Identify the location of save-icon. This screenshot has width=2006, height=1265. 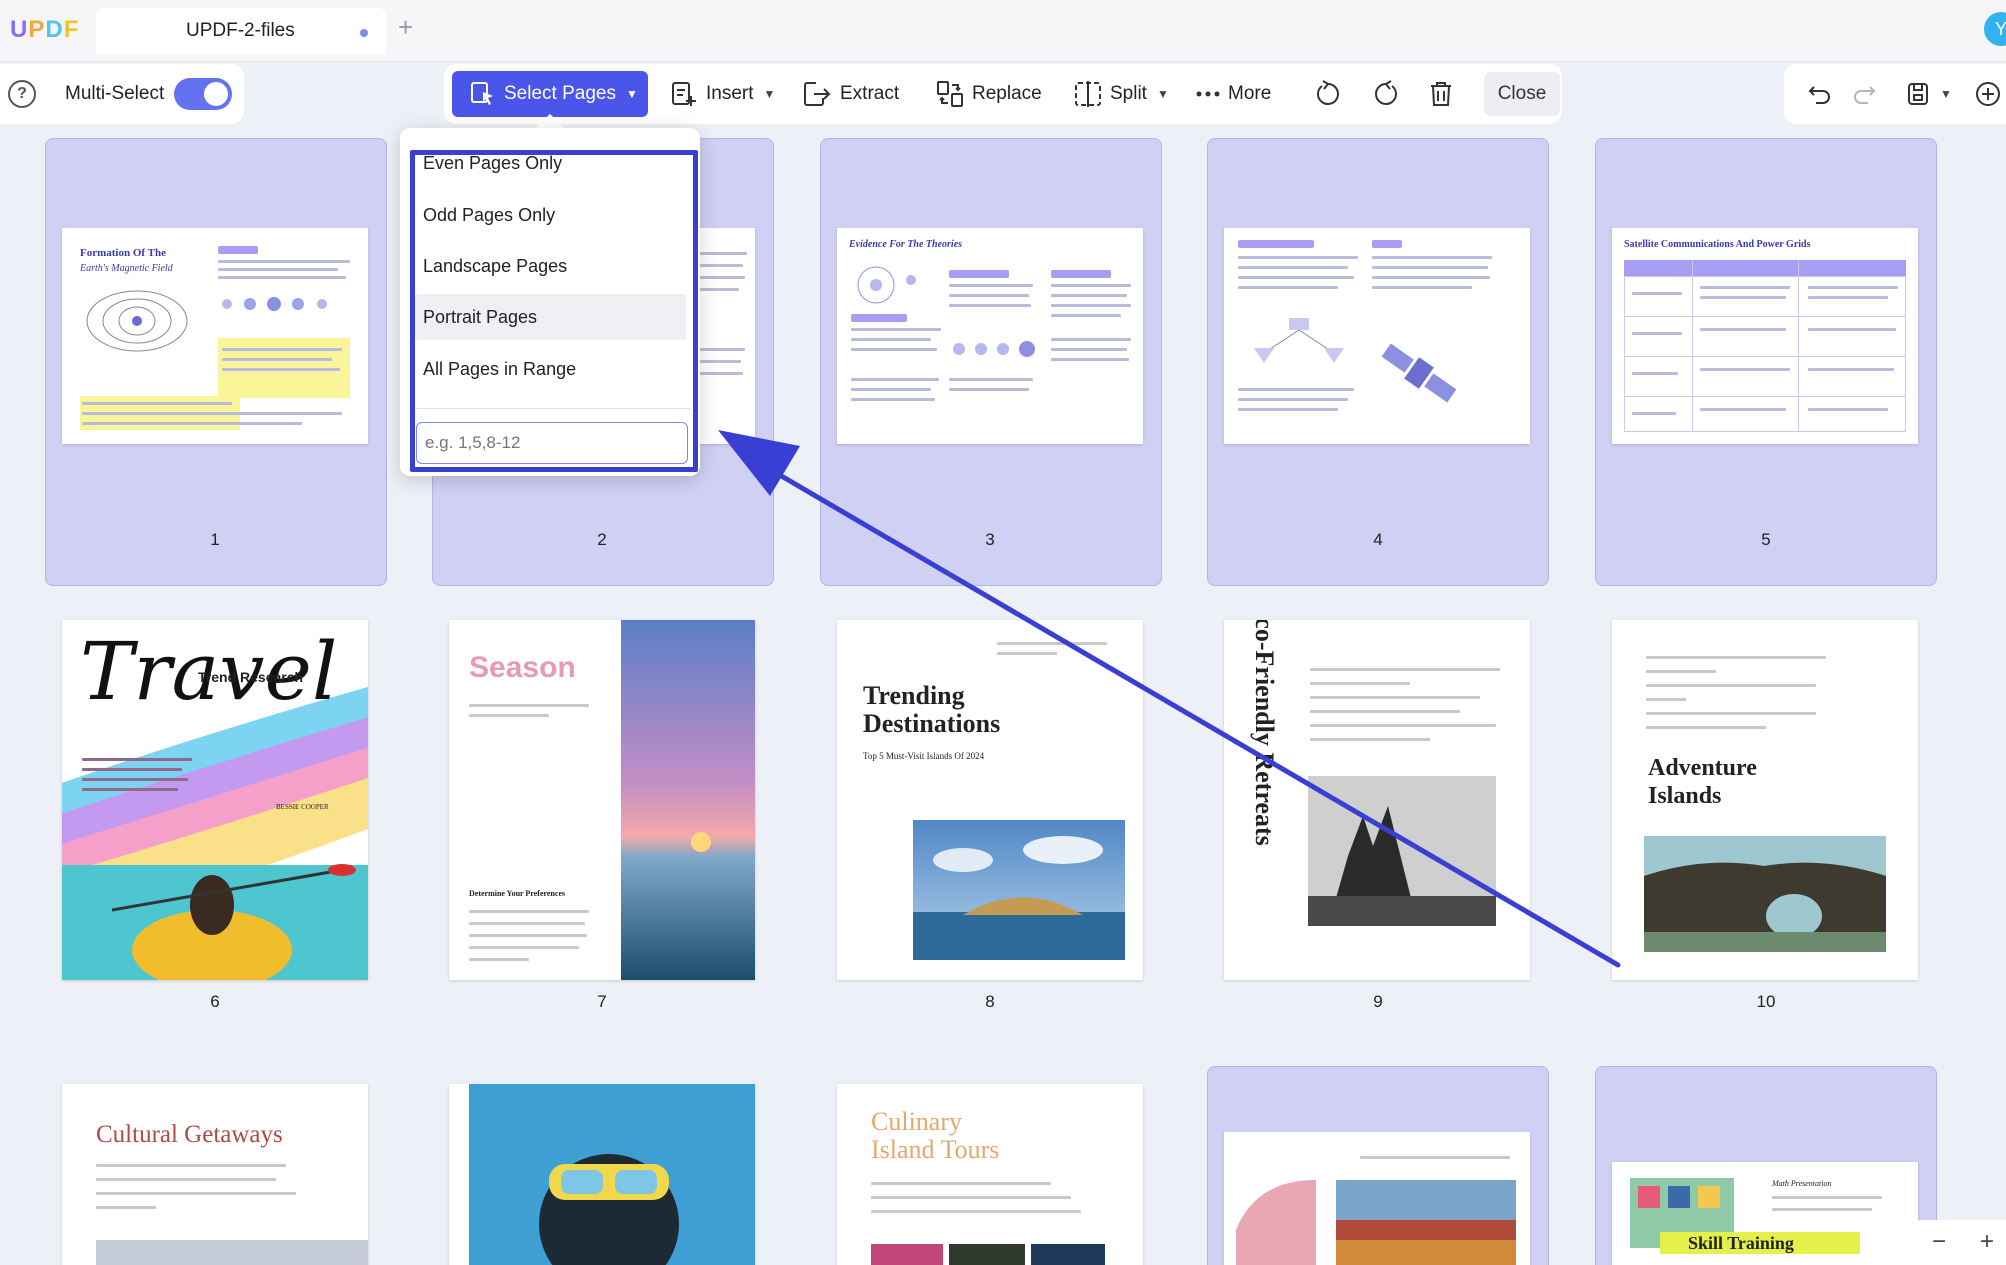
(1918, 94).